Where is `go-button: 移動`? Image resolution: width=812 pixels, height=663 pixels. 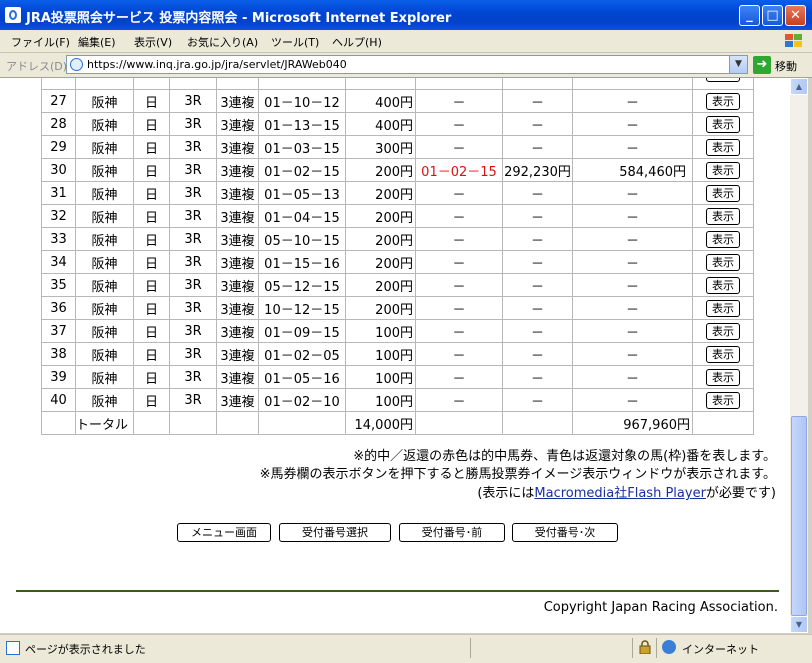
go-button: 移動 is located at coordinates (786, 66).